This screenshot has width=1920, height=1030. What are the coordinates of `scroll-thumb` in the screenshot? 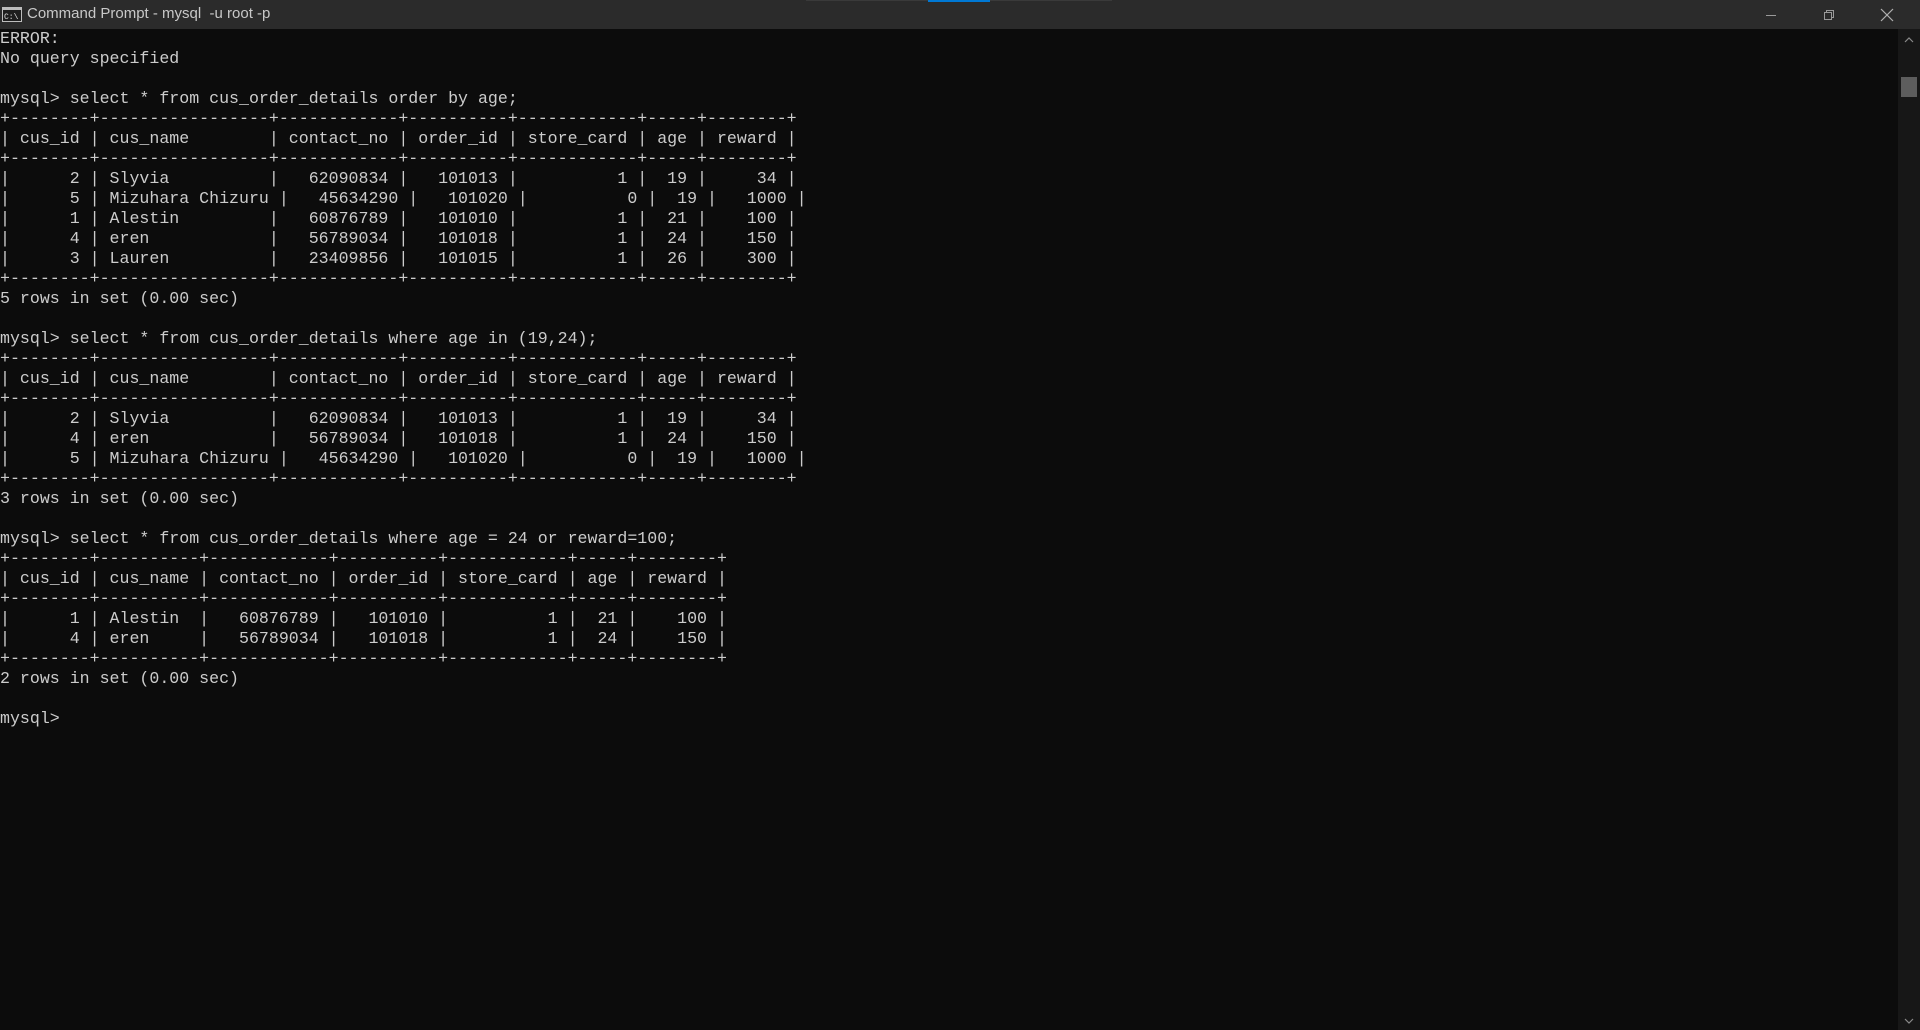 It's located at (1909, 87).